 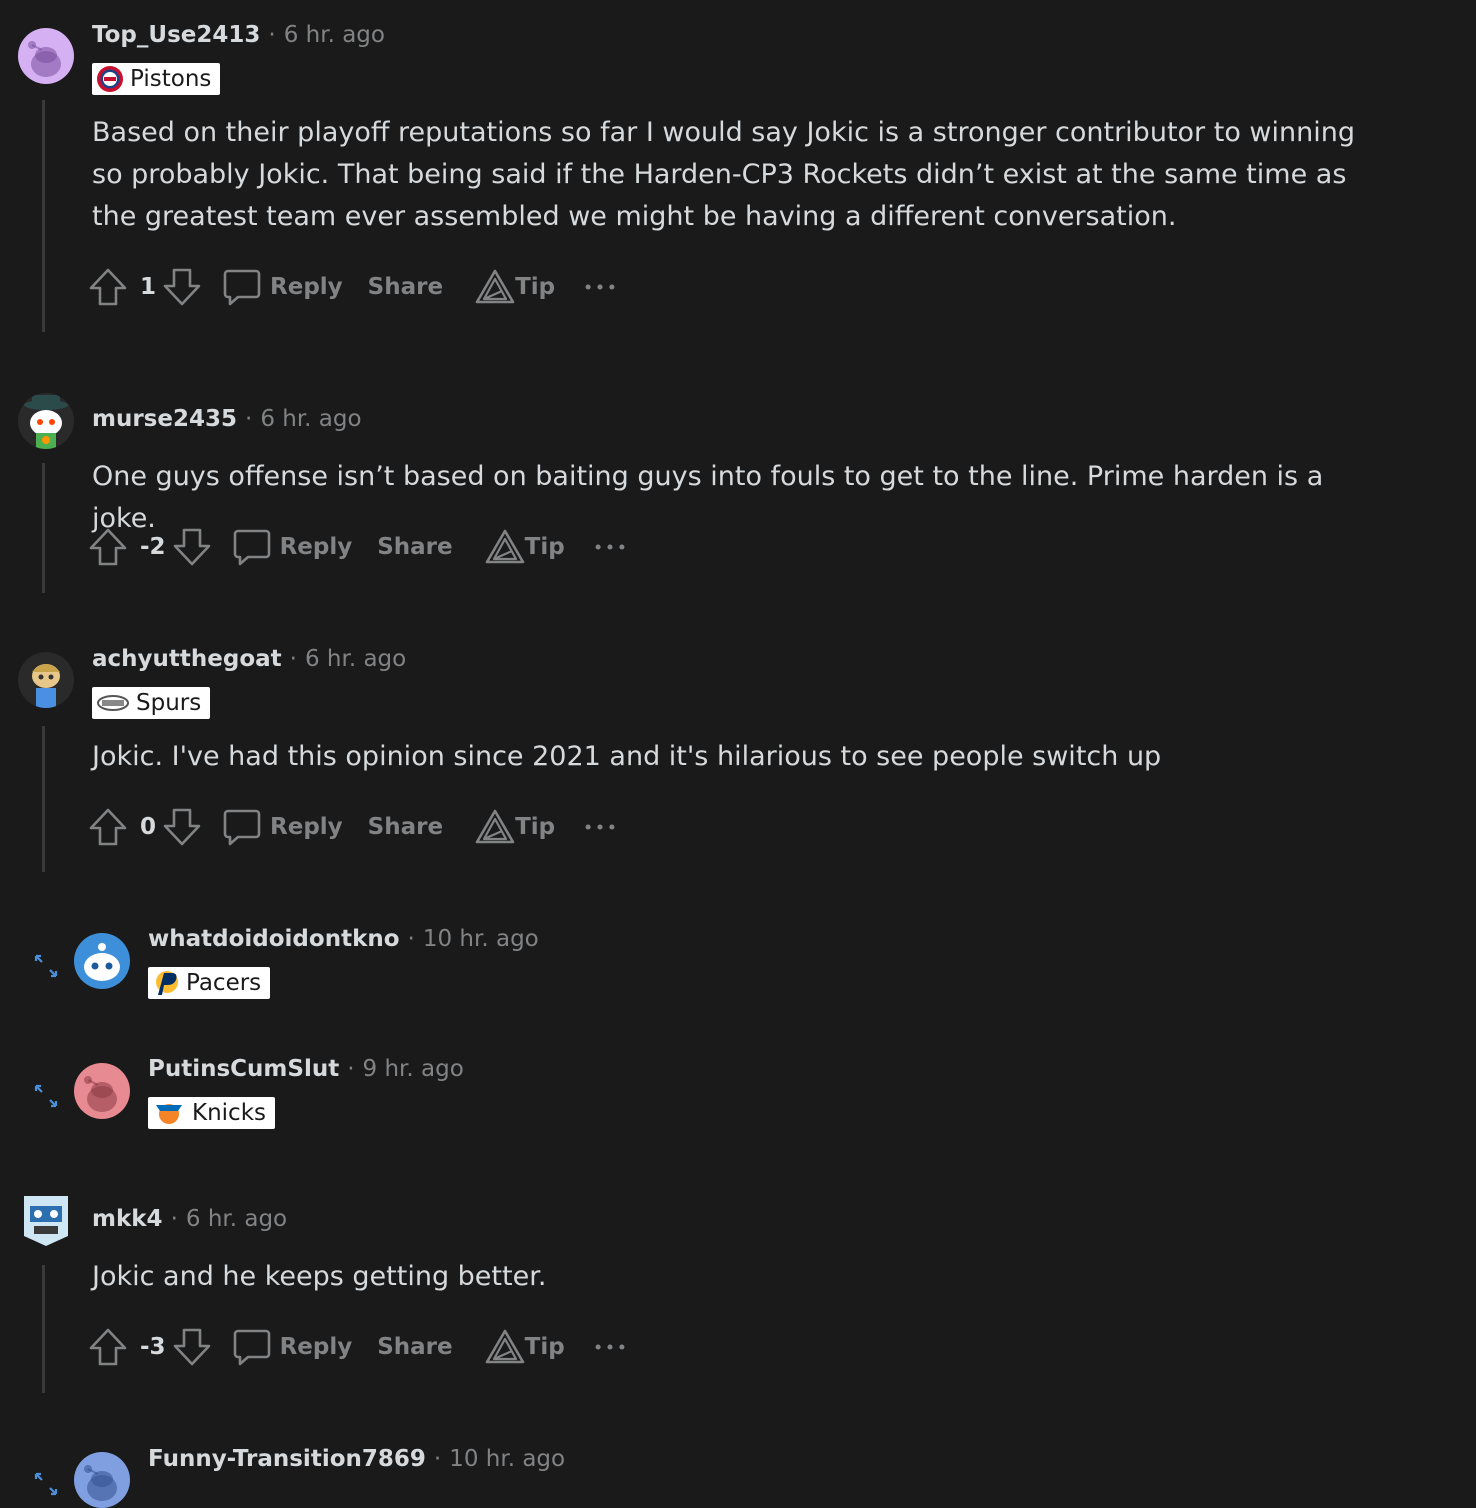 I want to click on comment-meta: murse2435 · 6 hr. ago, so click(x=227, y=419).